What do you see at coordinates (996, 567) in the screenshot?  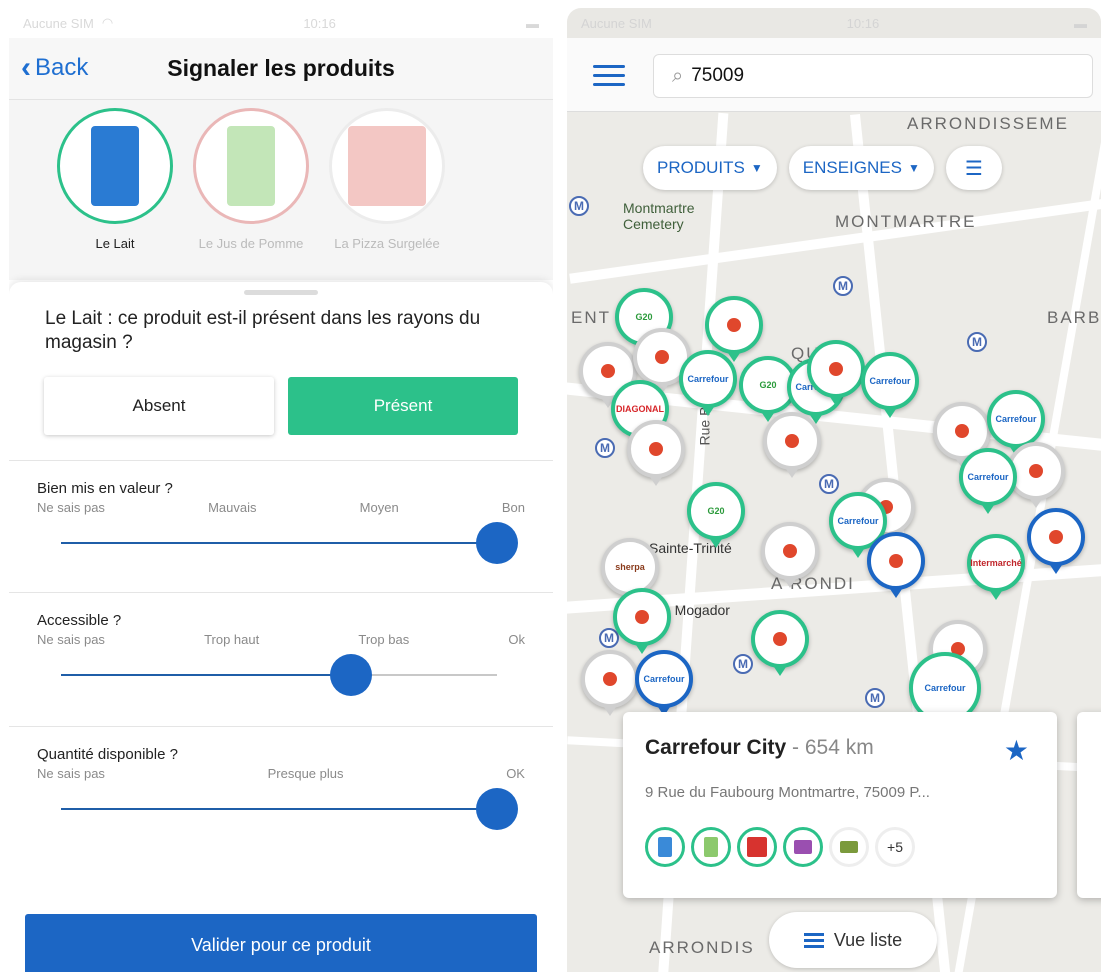 I see `store-pin-intermarche: Intermarché` at bounding box center [996, 567].